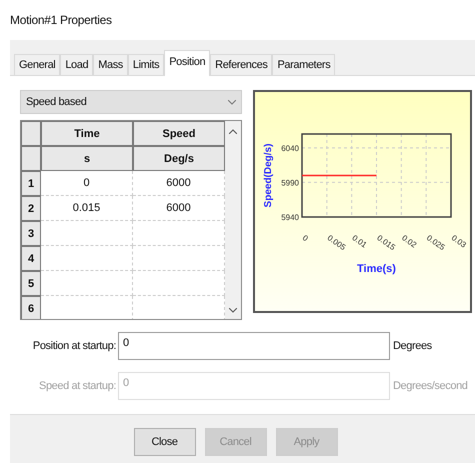  I want to click on table-cell: 0.015, so click(87, 208).